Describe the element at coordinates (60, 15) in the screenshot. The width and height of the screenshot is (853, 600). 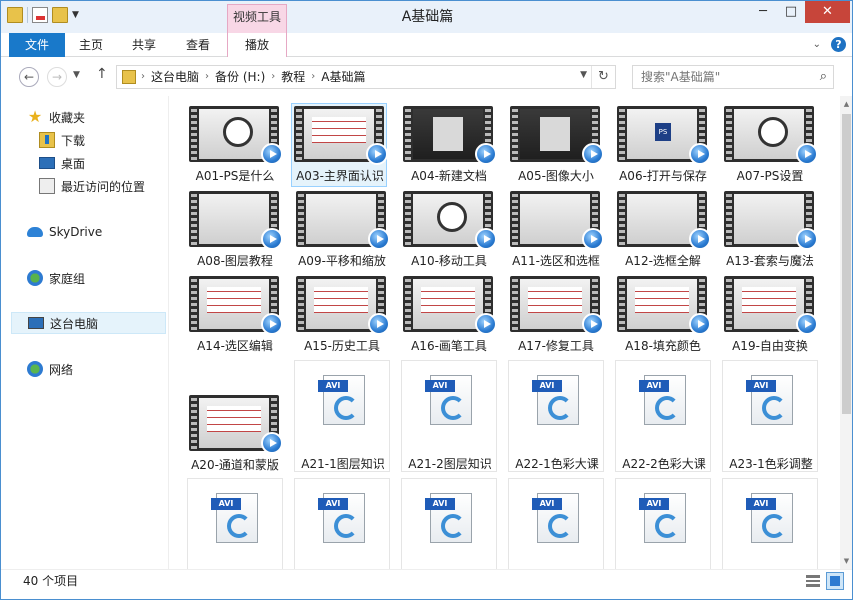
I see `new-folder-icon` at that location.